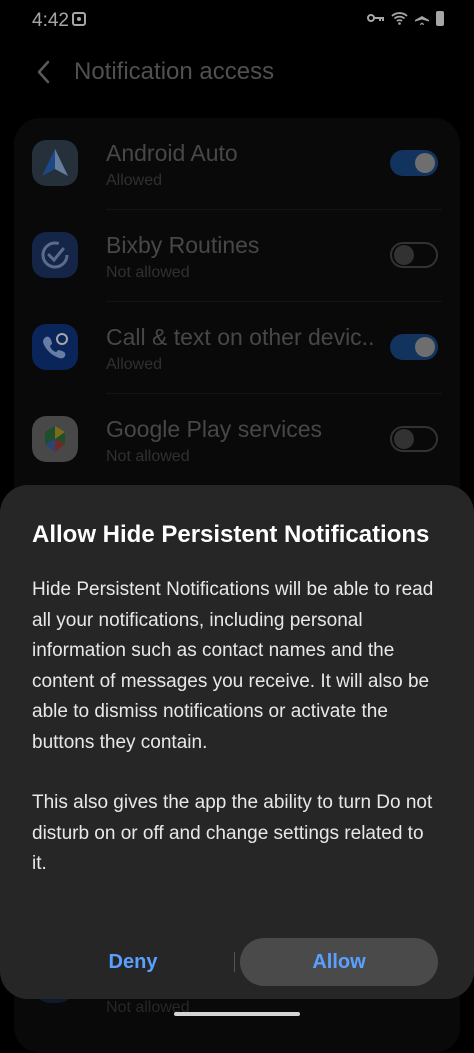 The width and height of the screenshot is (474, 1053). I want to click on home-indicator, so click(237, 1014).